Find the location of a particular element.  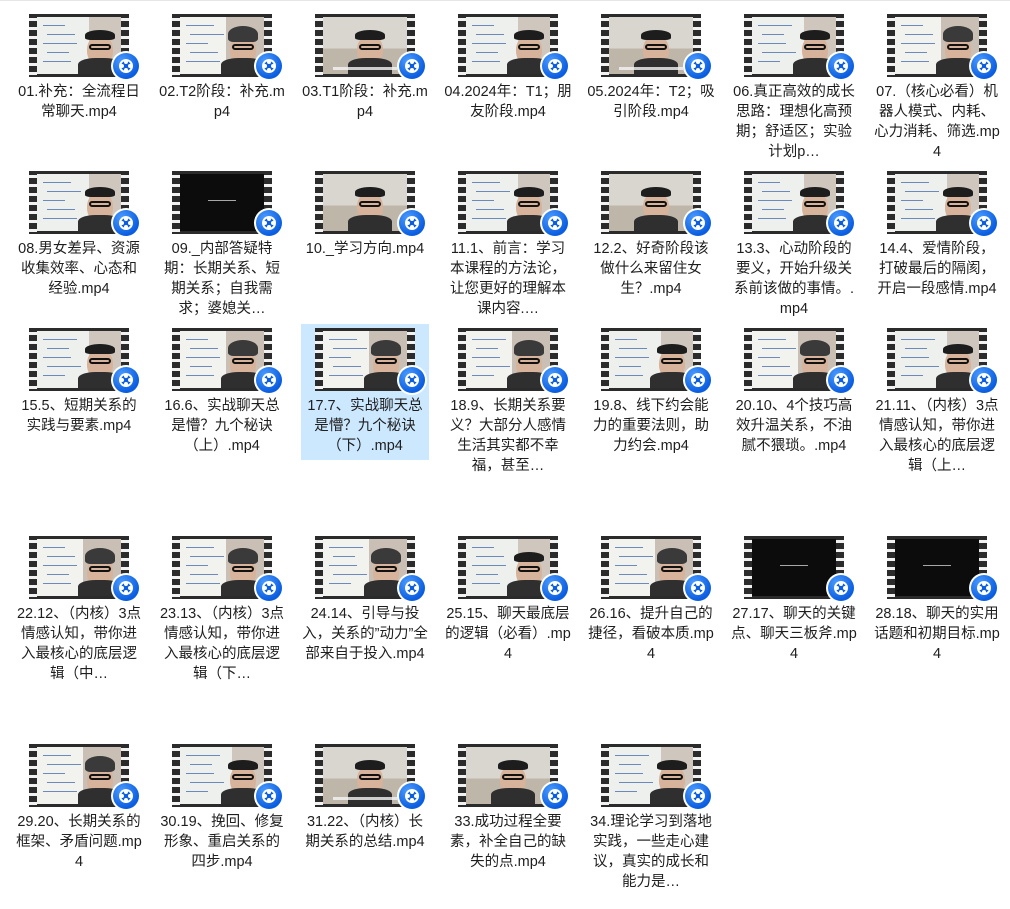

file-name-label: 24.14、引导与投入，关系的”动力”全部来自于投入.mp4 is located at coordinates (365, 634).